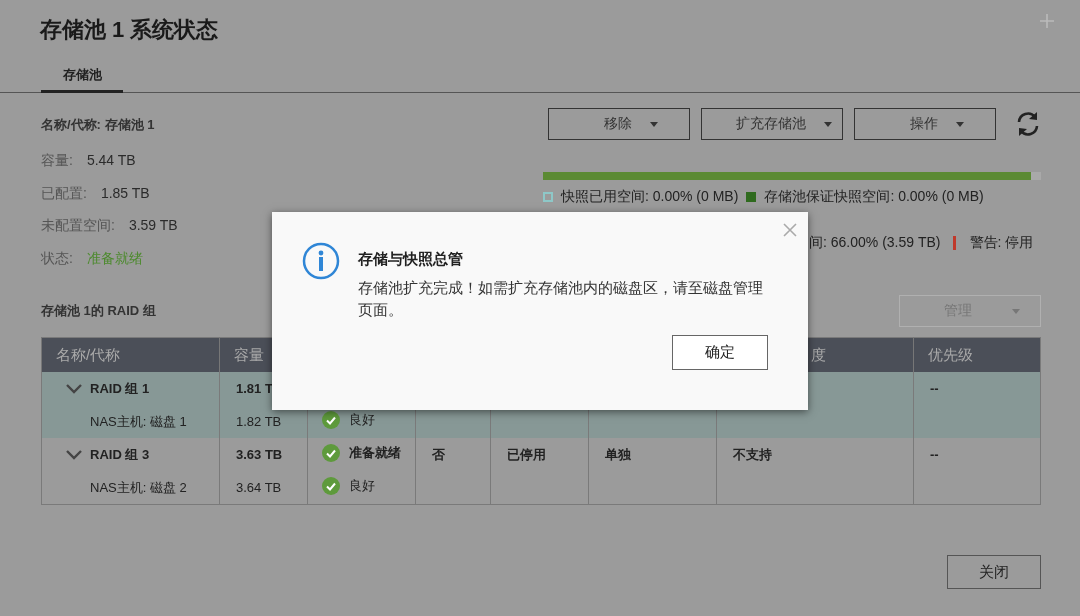  Describe the element at coordinates (138, 487) in the screenshot. I see `disk-name: NAS主机: 磁盘 2` at that location.